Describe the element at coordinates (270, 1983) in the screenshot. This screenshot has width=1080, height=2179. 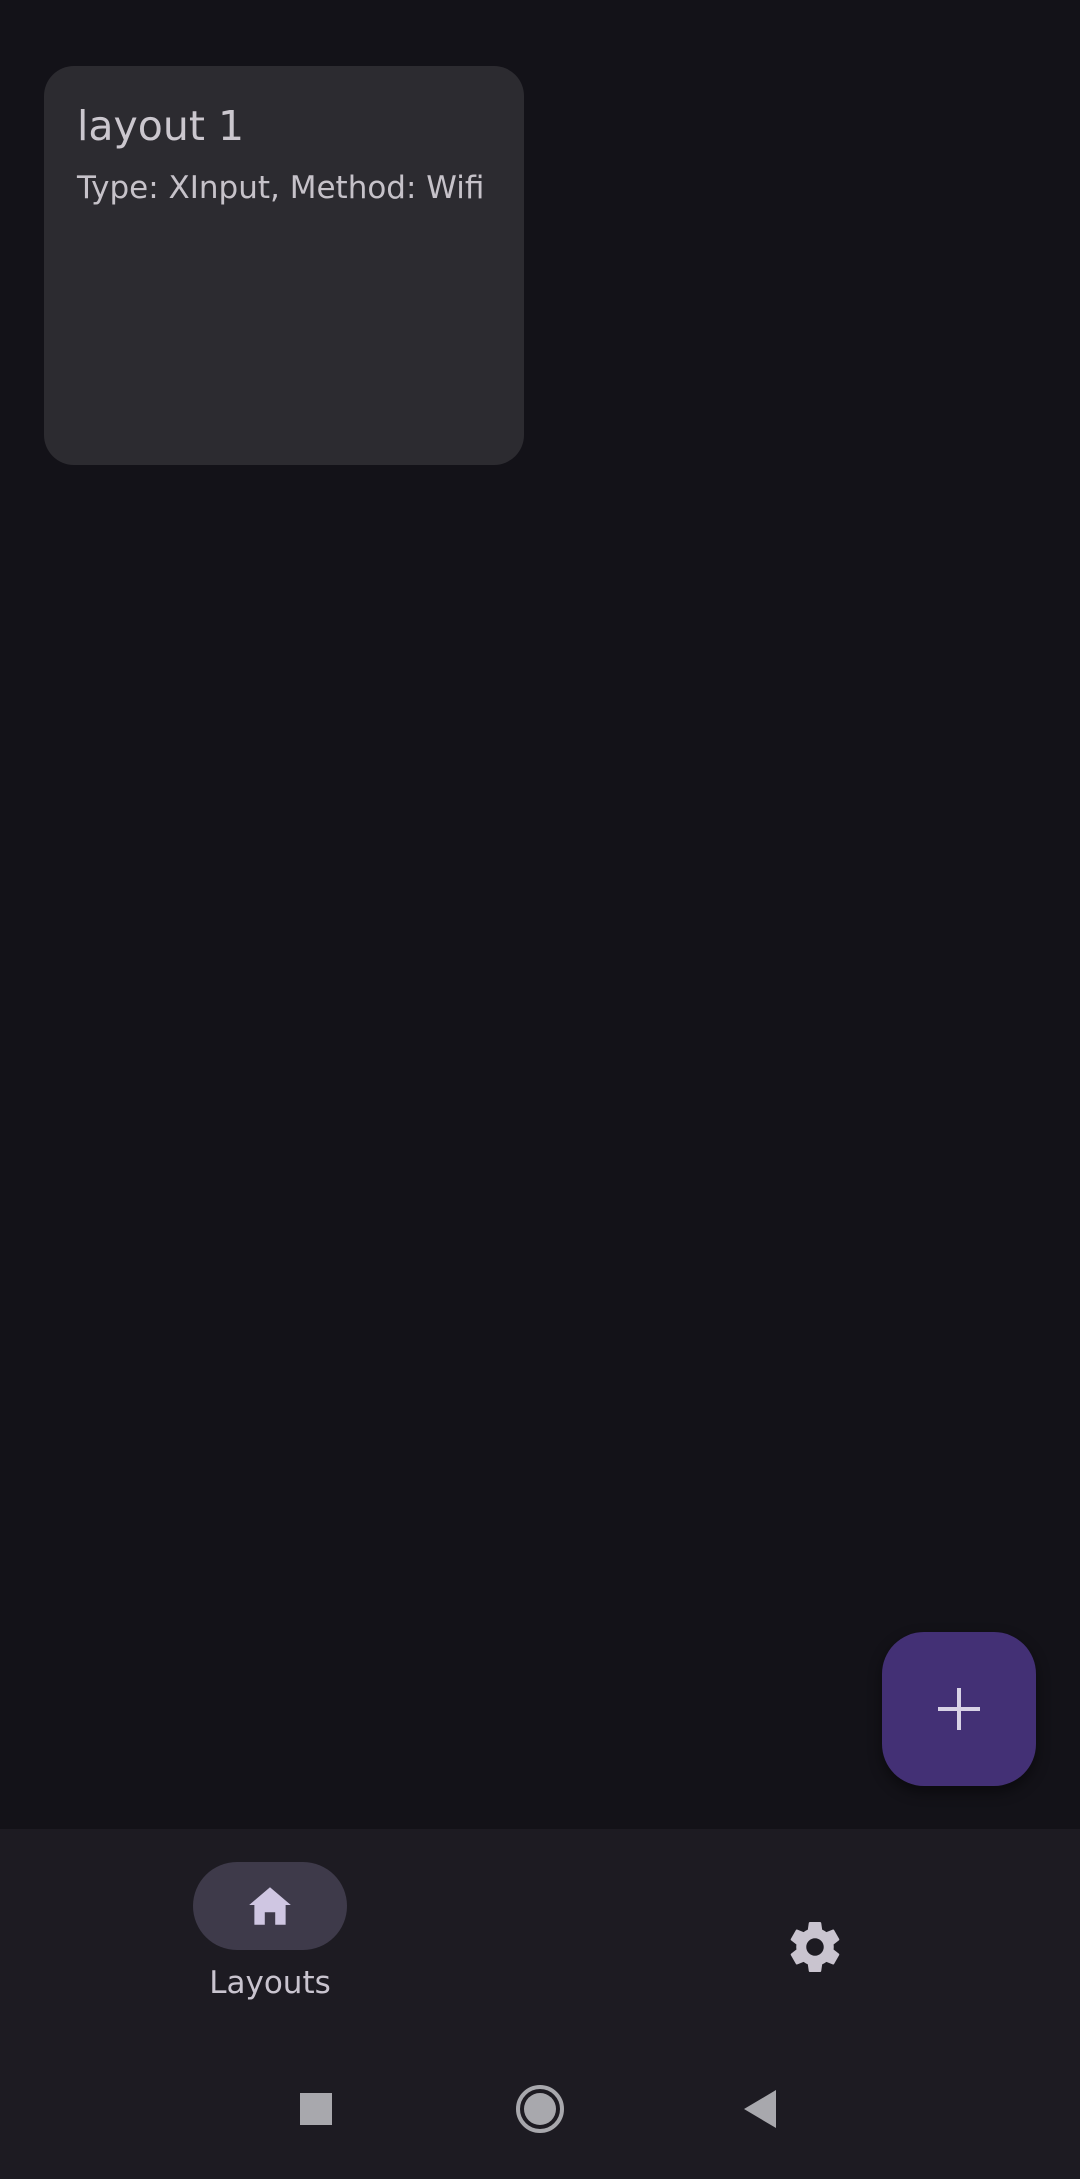
I see `nav-item-label: Layouts` at that location.